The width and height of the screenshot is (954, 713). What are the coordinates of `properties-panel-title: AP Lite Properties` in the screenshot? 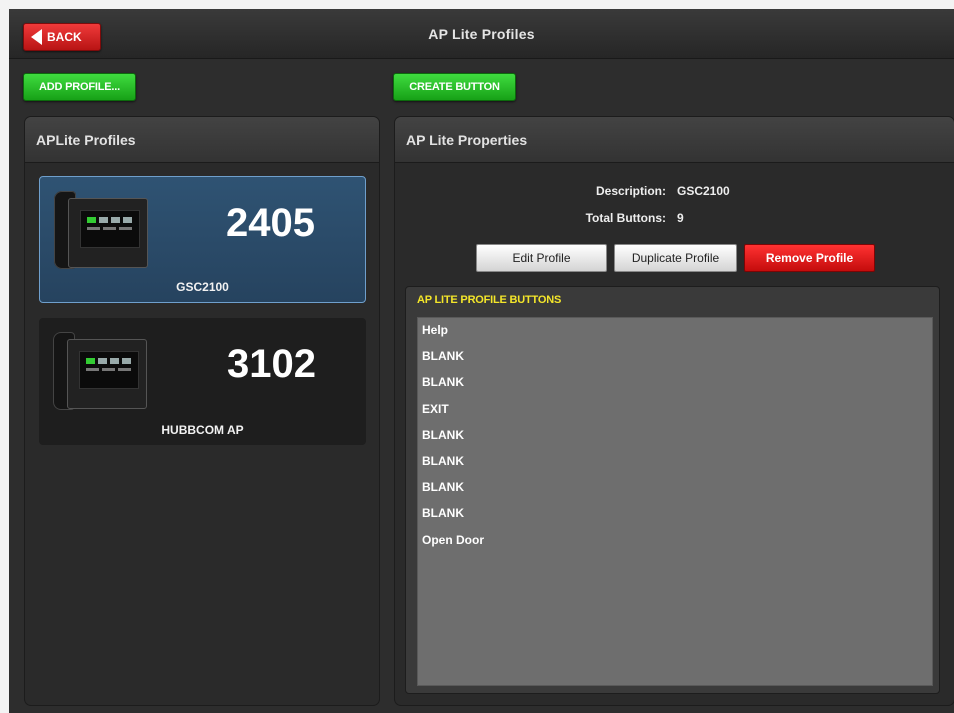 It's located at (674, 140).